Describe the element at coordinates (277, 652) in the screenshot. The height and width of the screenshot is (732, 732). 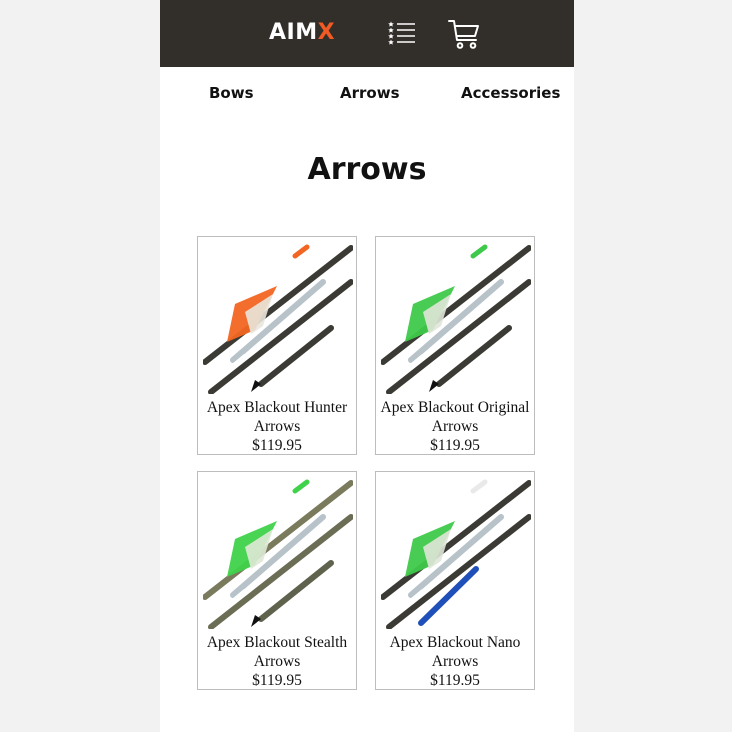
I see `product-name: Apex Blackout Stealth Arrows` at that location.